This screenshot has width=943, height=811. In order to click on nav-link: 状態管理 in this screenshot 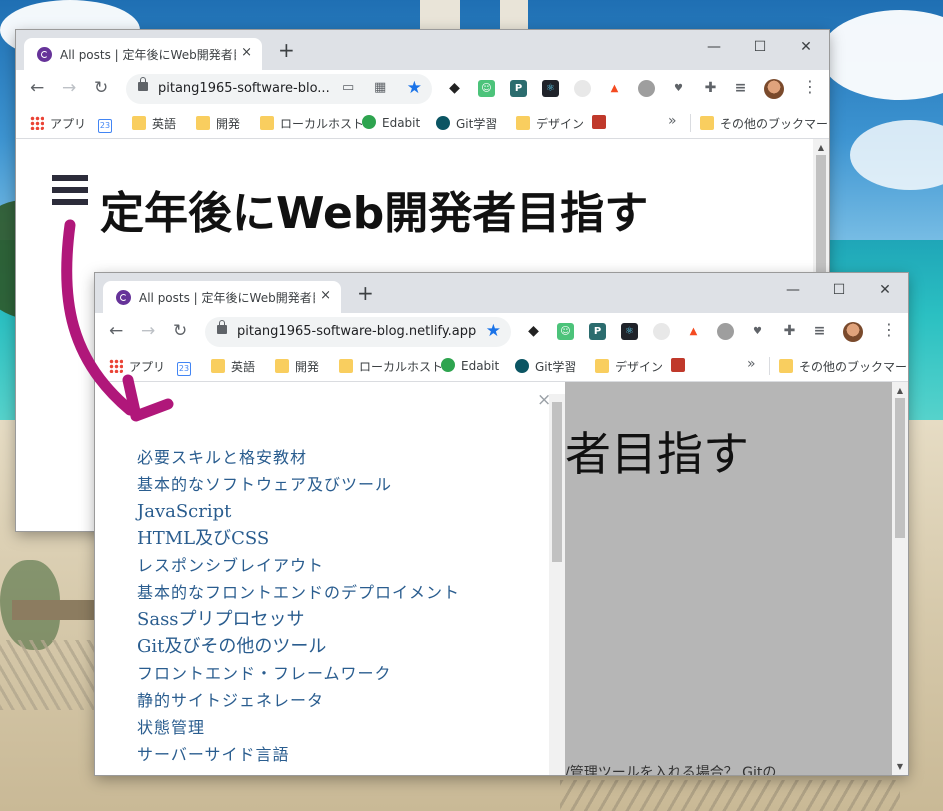, I will do `click(298, 727)`.